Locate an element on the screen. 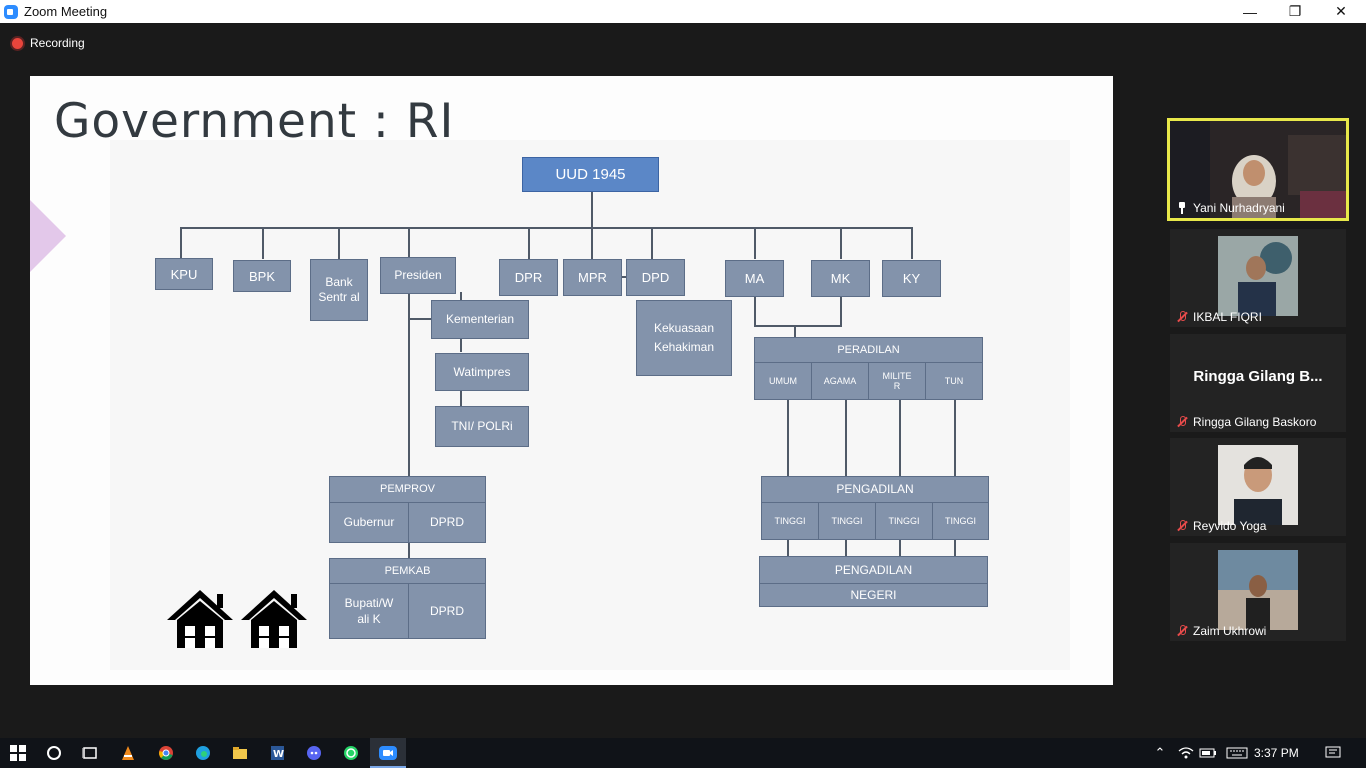  participant-tile: Zaim Ukhrowi is located at coordinates (1258, 592).